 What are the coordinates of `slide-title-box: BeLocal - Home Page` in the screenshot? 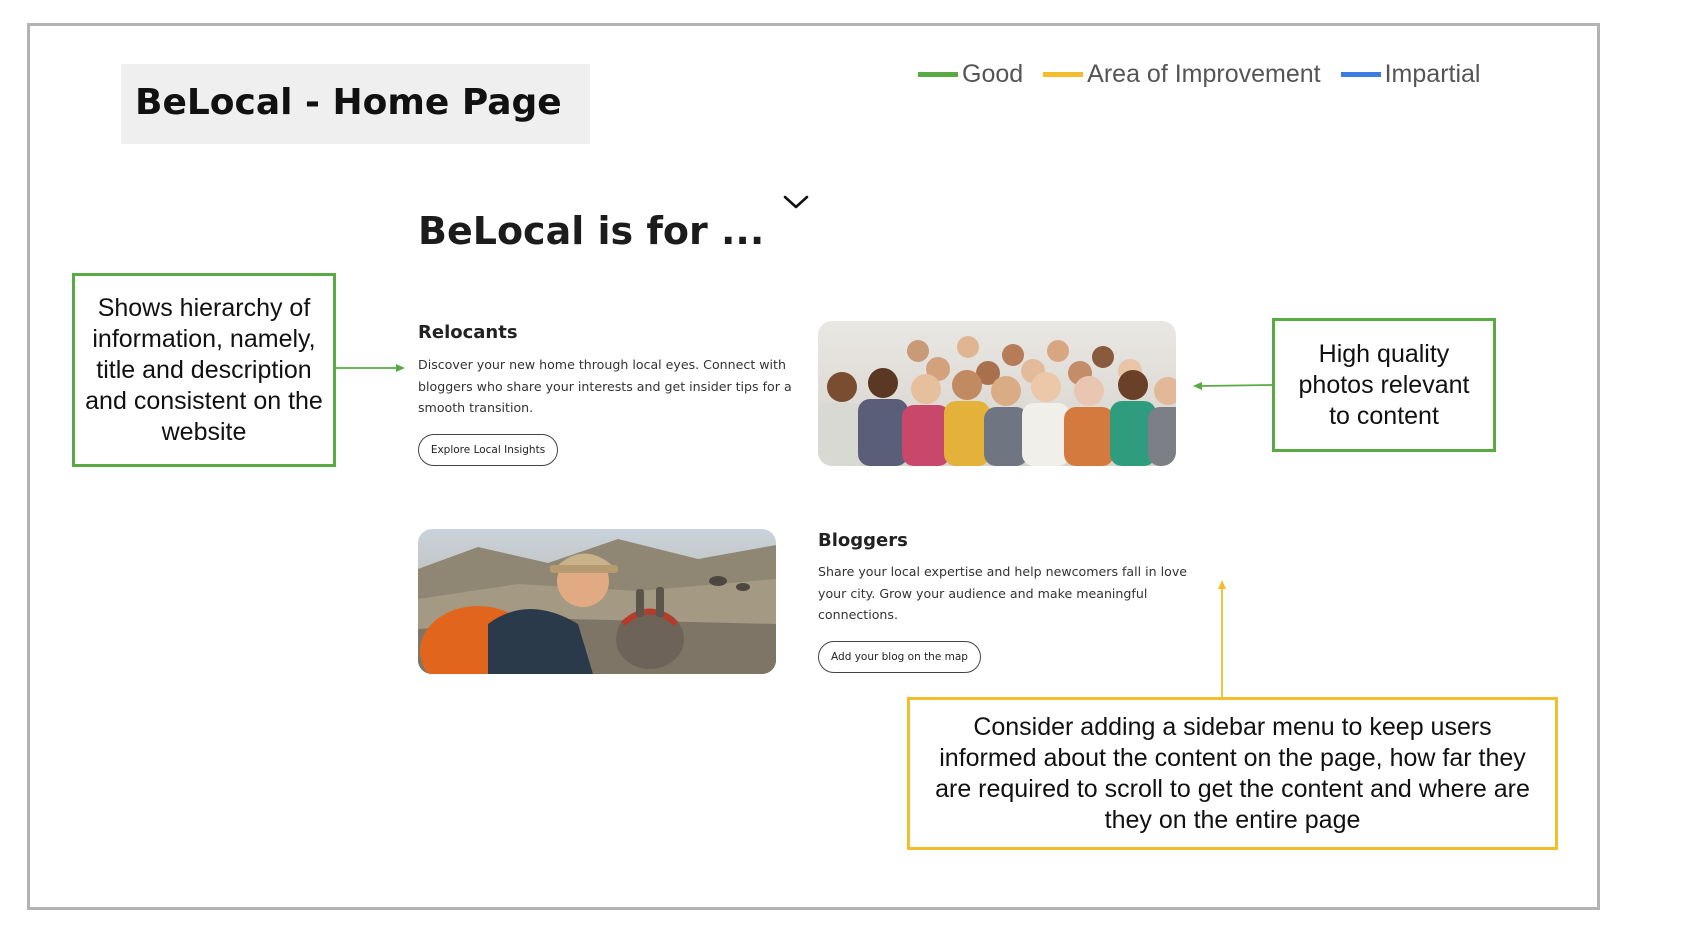 It's located at (355, 104).